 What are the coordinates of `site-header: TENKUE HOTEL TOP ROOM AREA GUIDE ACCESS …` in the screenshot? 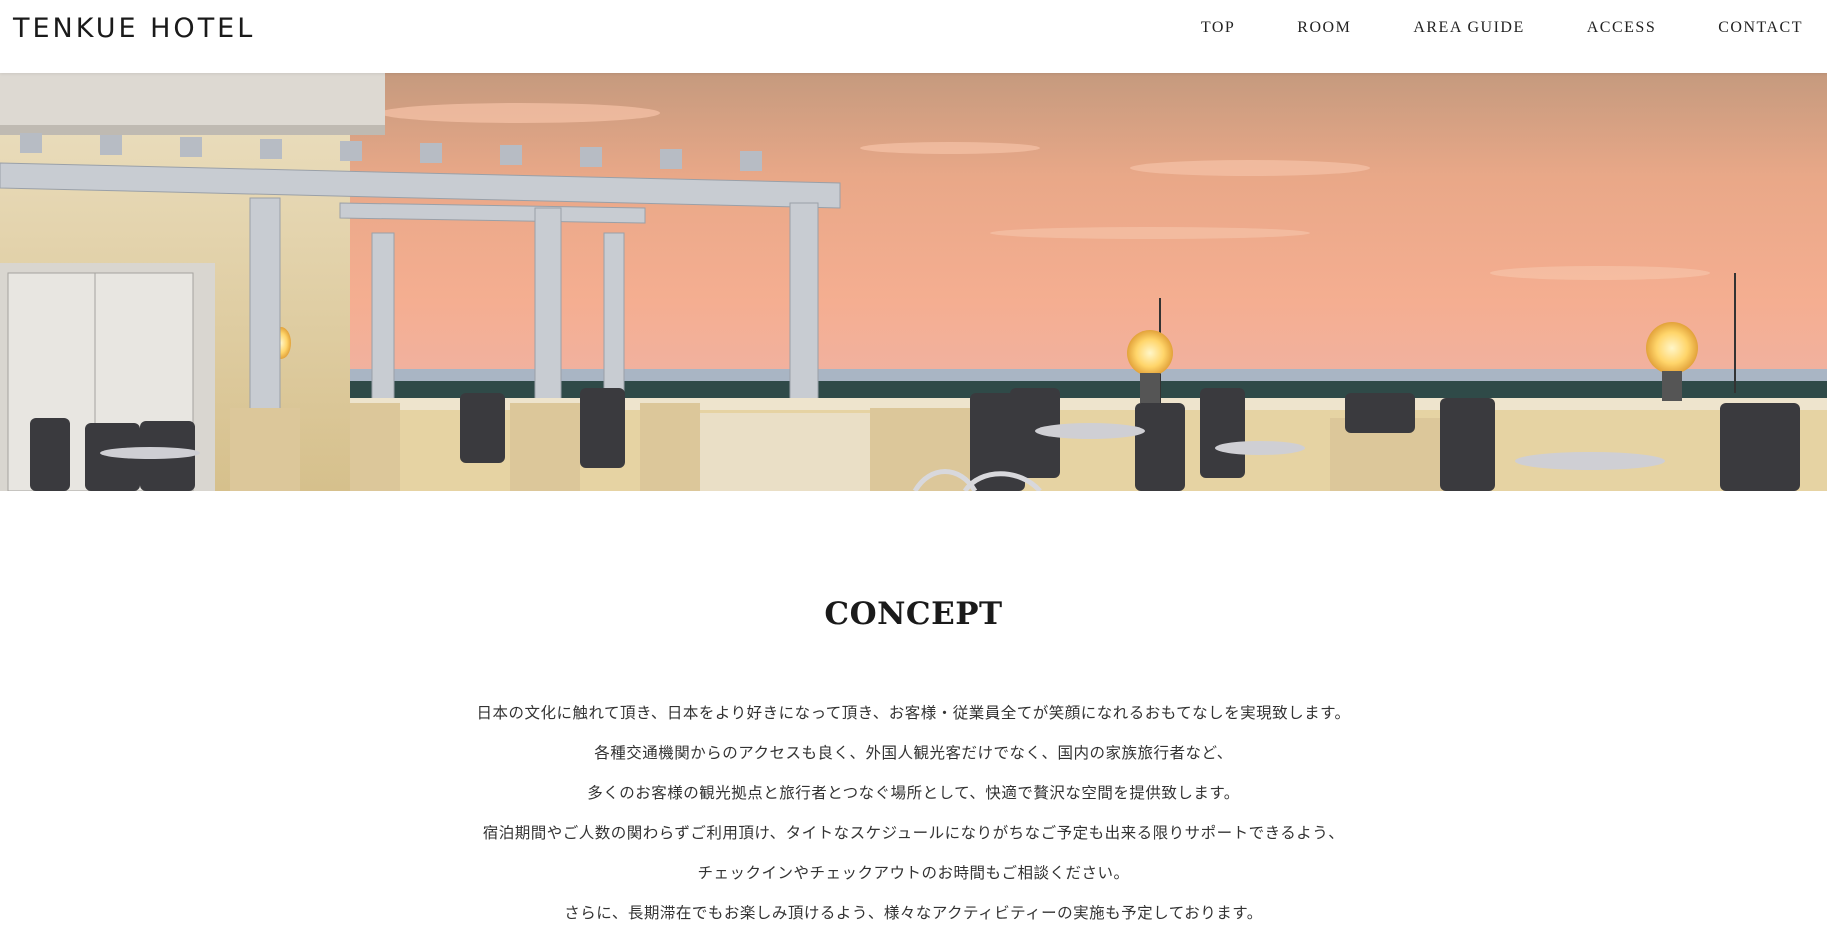 It's located at (913, 36).